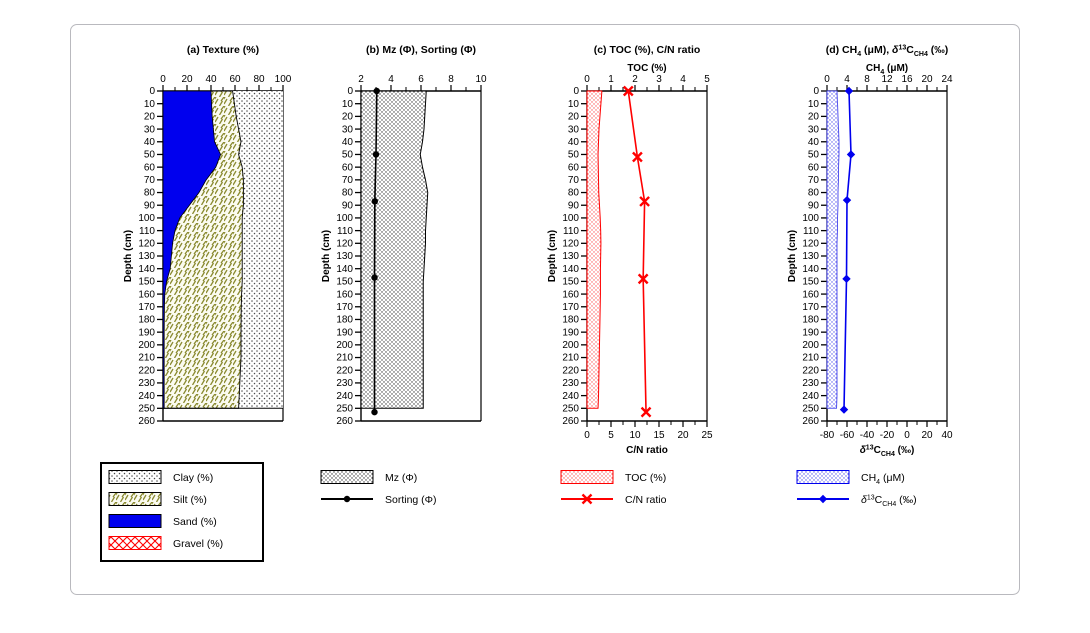  Describe the element at coordinates (190, 500) in the screenshot. I see `legend-label: Silt (%)` at that location.